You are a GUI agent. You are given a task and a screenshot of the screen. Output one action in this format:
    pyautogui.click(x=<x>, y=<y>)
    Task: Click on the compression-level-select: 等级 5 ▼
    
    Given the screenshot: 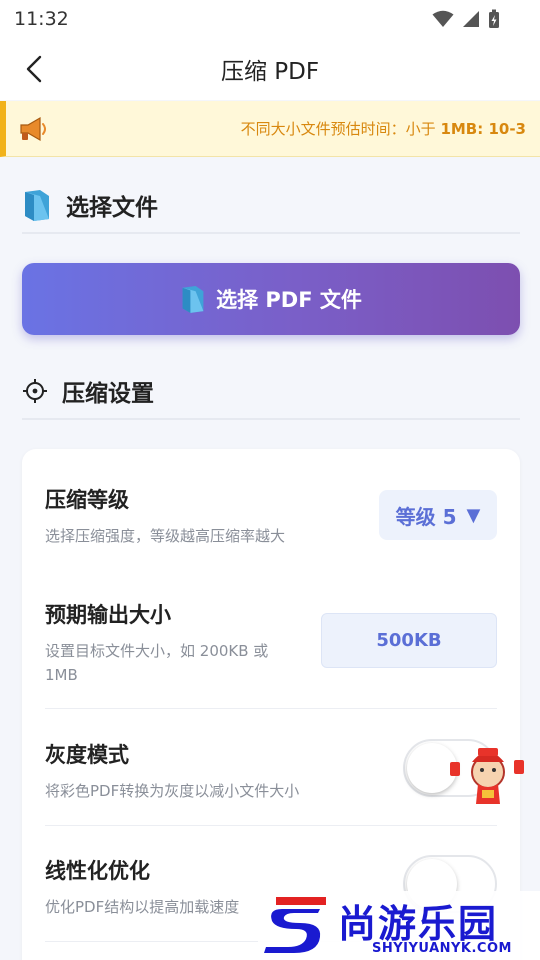 What is the action you would take?
    pyautogui.click(x=438, y=515)
    